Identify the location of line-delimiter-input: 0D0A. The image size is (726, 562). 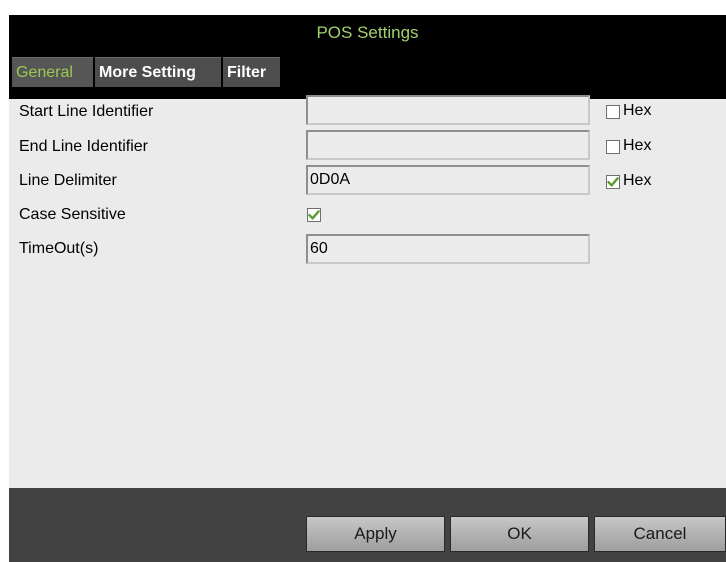
(448, 180).